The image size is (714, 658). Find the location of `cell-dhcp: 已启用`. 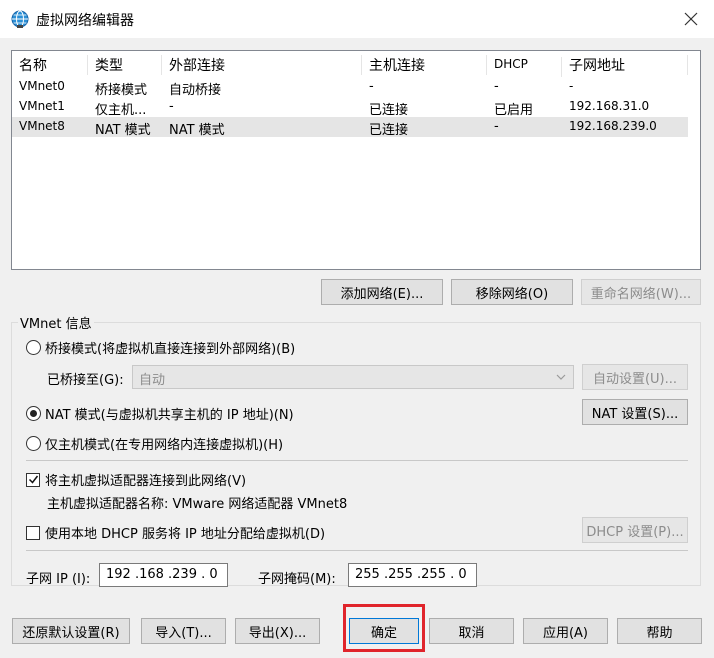

cell-dhcp: 已启用 is located at coordinates (514, 110).